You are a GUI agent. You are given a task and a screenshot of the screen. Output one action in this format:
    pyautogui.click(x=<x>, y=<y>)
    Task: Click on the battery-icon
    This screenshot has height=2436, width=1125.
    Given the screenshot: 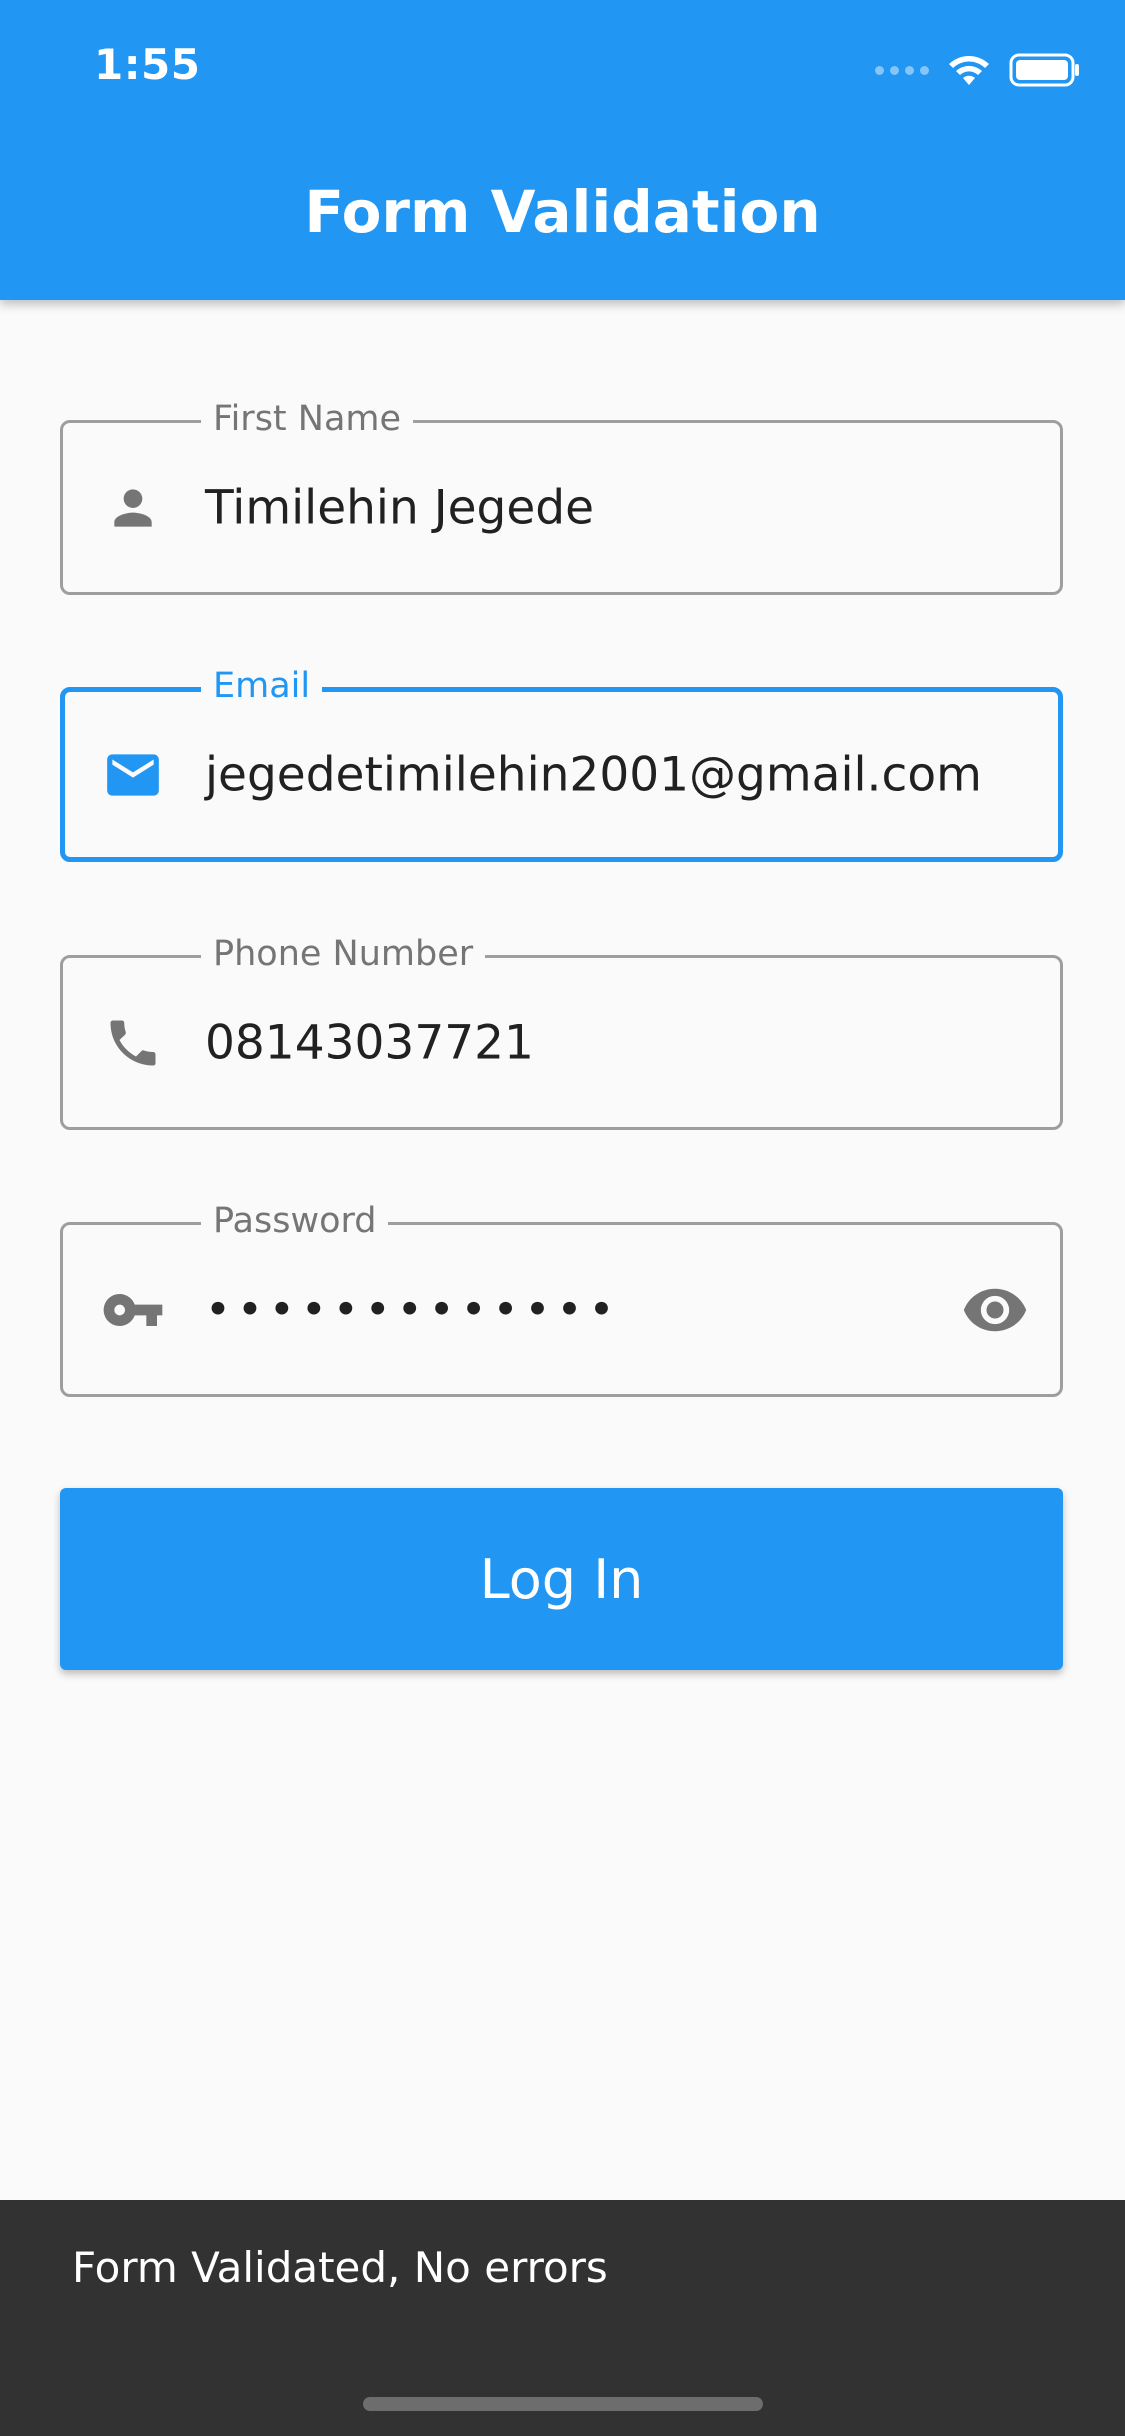 What is the action you would take?
    pyautogui.click(x=1044, y=70)
    